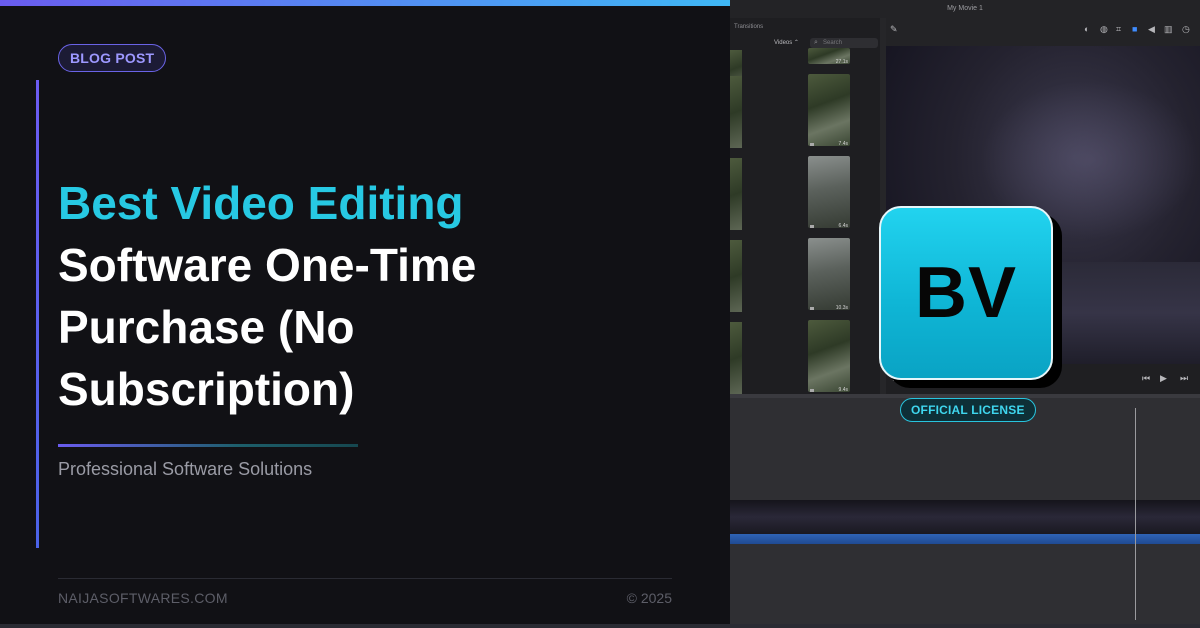 This screenshot has width=1200, height=628. What do you see at coordinates (829, 356) in the screenshot?
I see `clip-thumbnail: 9.4s` at bounding box center [829, 356].